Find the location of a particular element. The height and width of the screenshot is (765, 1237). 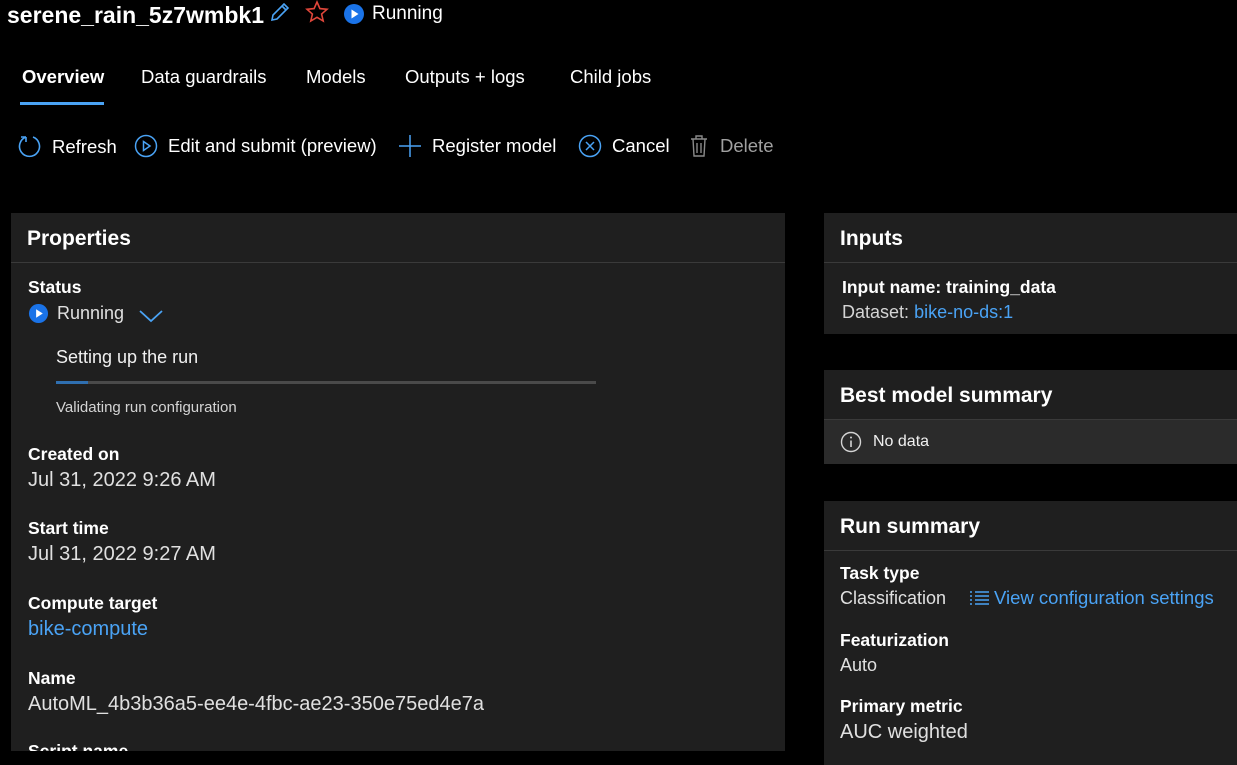

refresh-button: Refresh is located at coordinates (67, 147).